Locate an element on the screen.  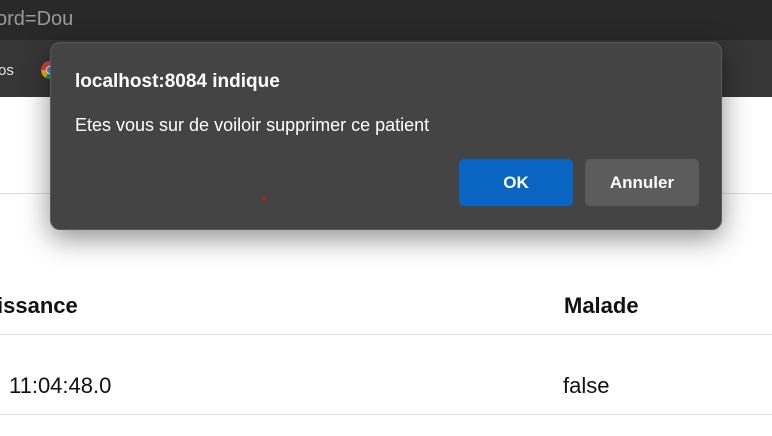
cancel-button: Annuler is located at coordinates (642, 182).